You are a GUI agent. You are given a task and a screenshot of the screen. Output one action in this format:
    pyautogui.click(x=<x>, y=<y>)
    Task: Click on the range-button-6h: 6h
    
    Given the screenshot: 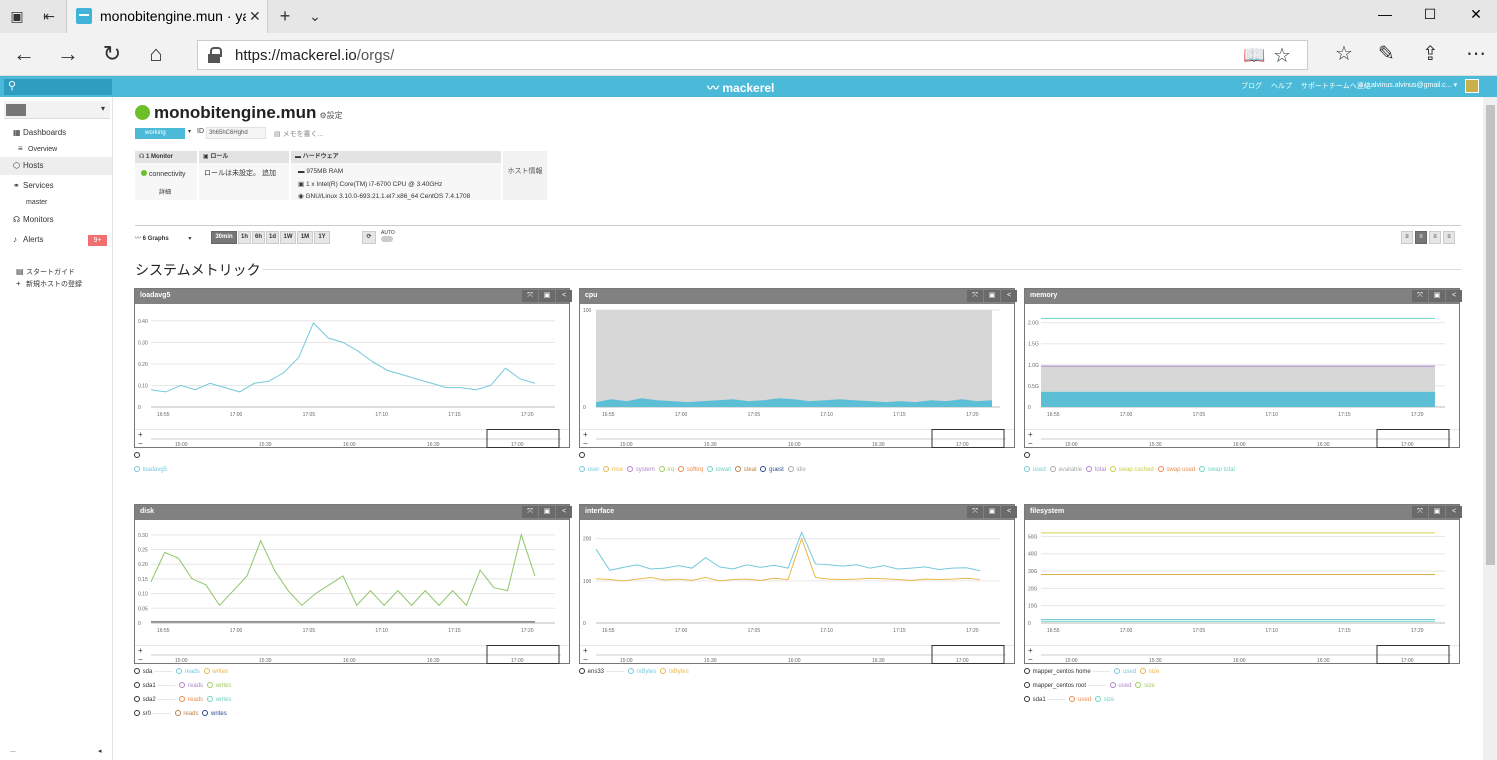 What is the action you would take?
    pyautogui.click(x=258, y=237)
    